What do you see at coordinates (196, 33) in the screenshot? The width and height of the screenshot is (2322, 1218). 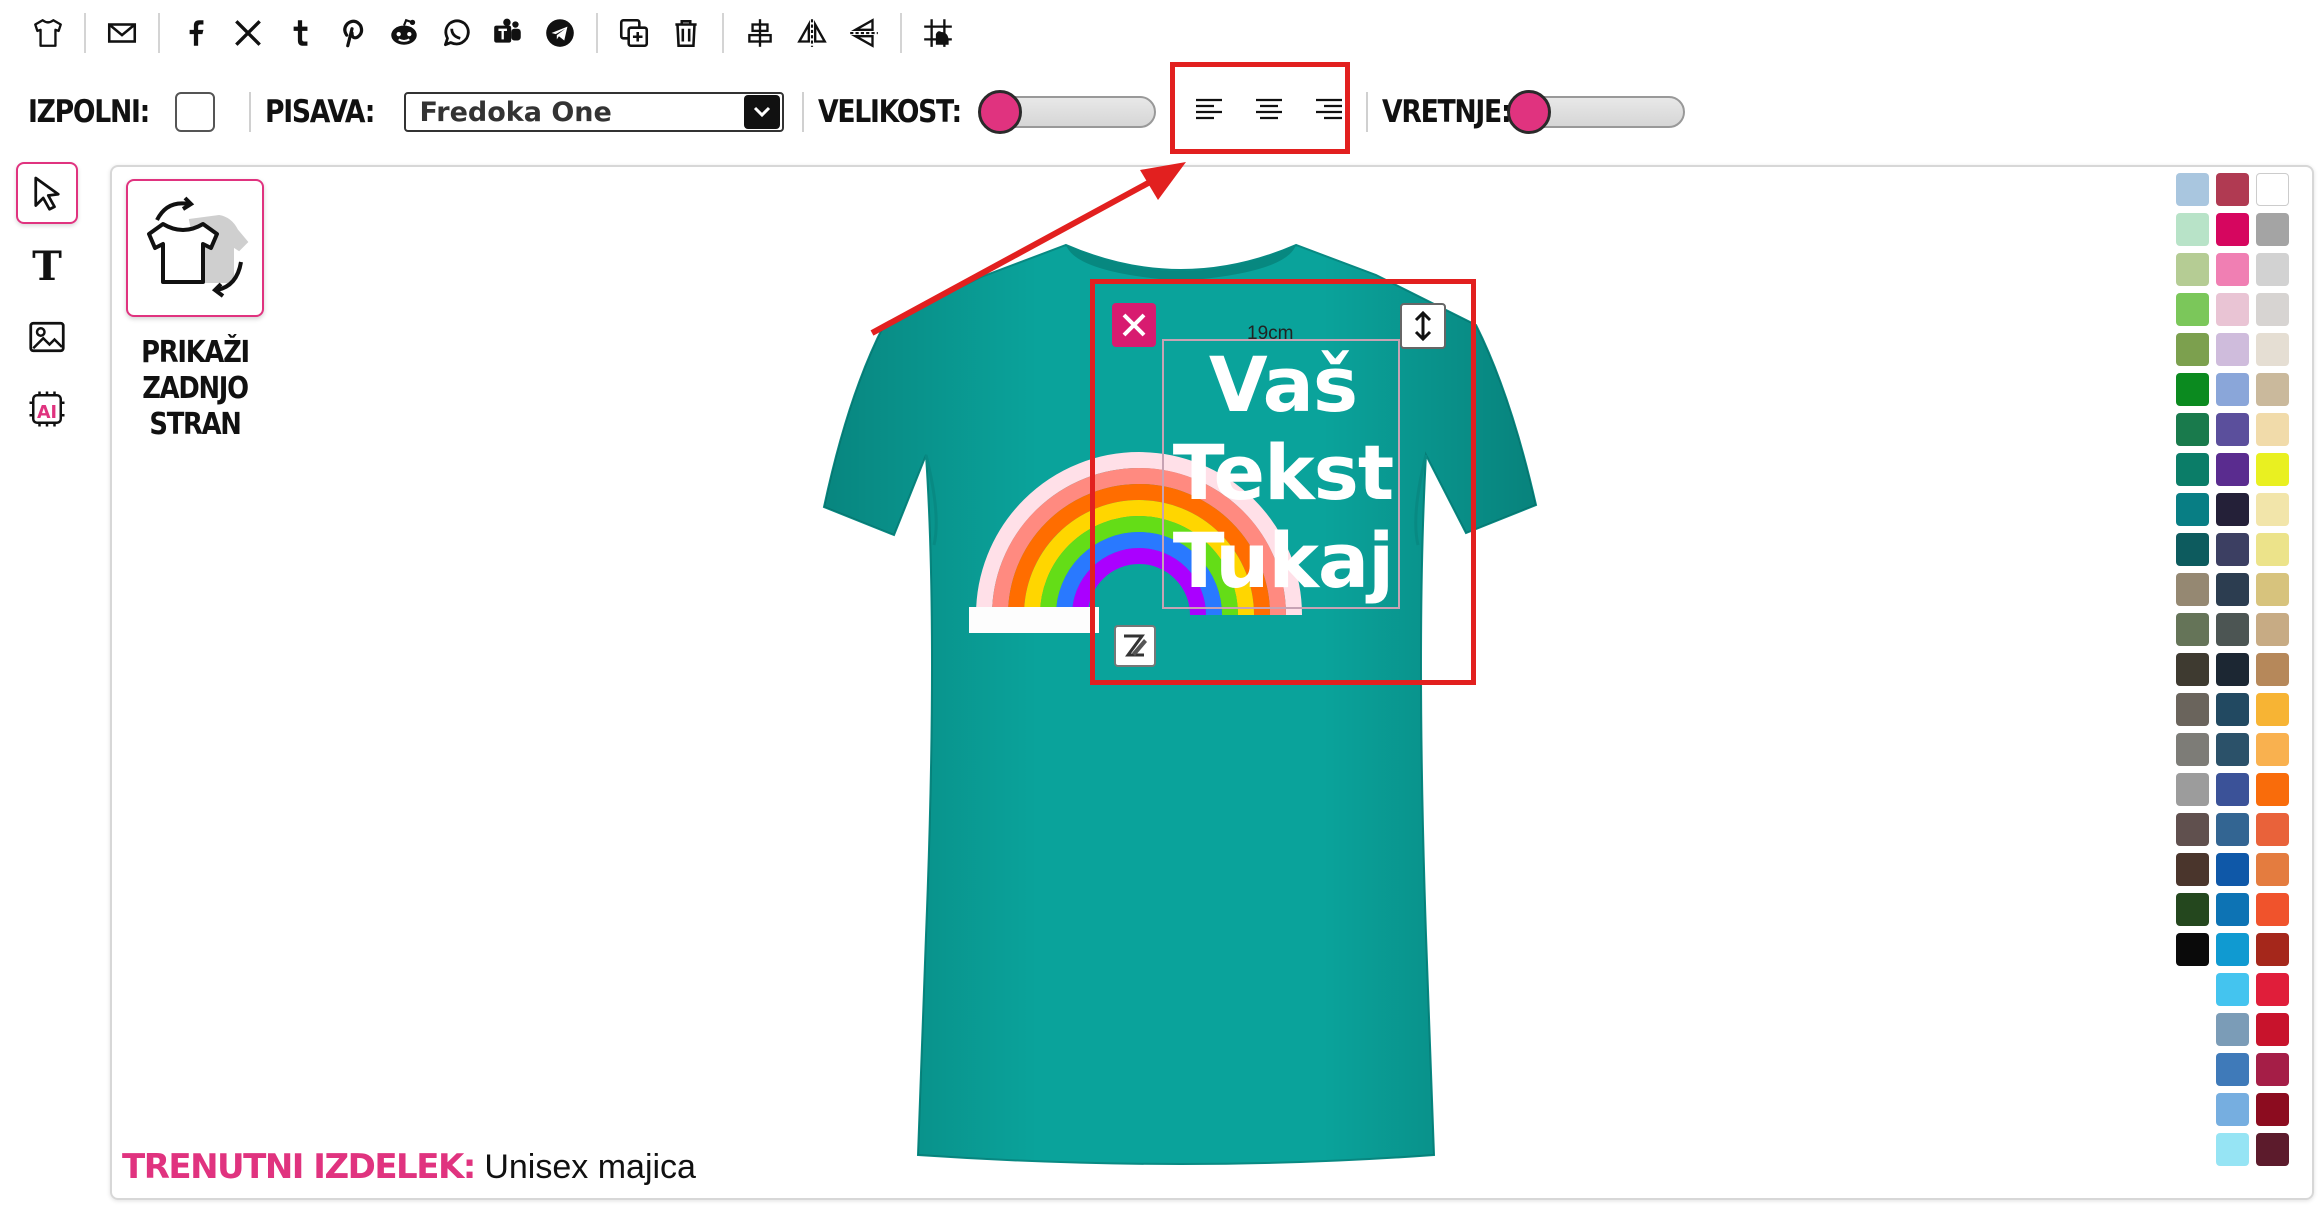 I see `facebook-icon` at bounding box center [196, 33].